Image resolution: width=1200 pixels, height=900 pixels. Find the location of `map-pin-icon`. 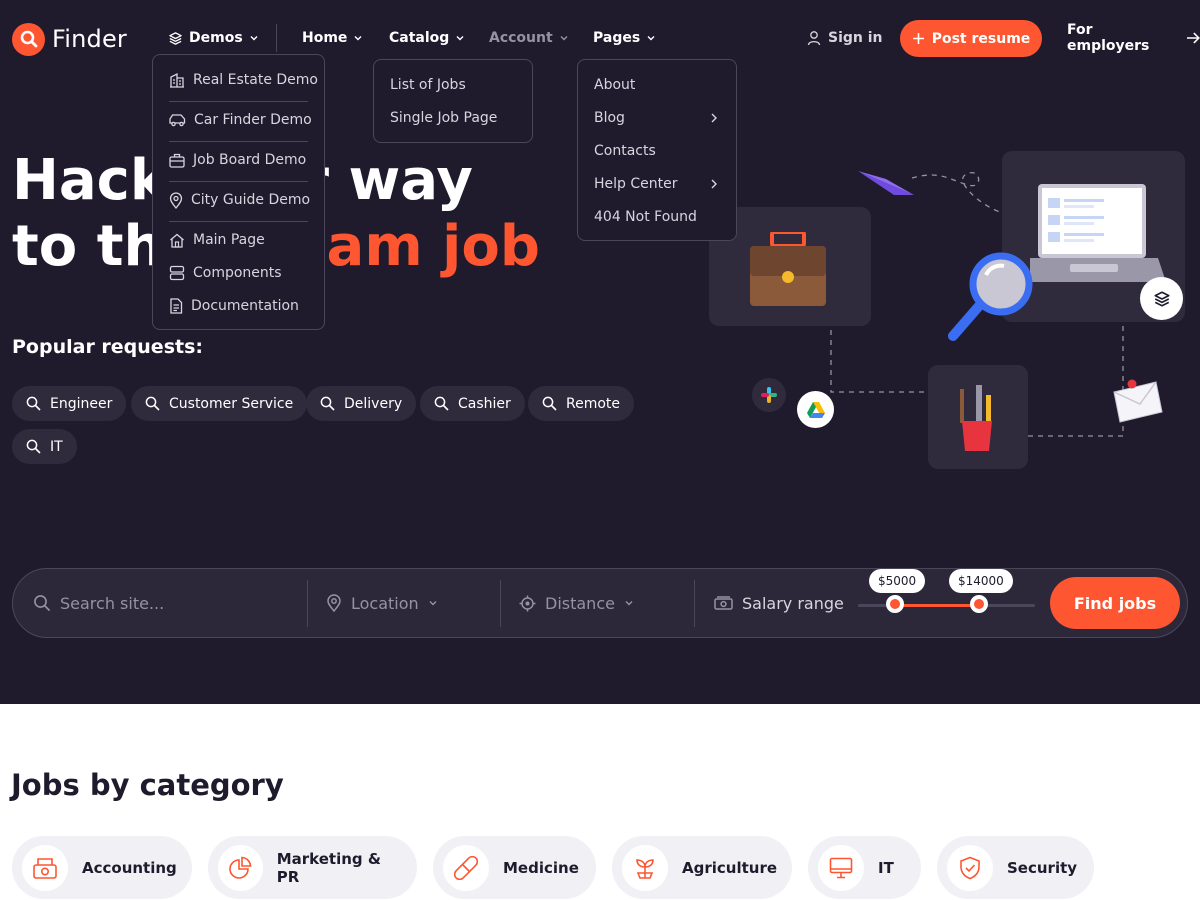

map-pin-icon is located at coordinates (334, 603).